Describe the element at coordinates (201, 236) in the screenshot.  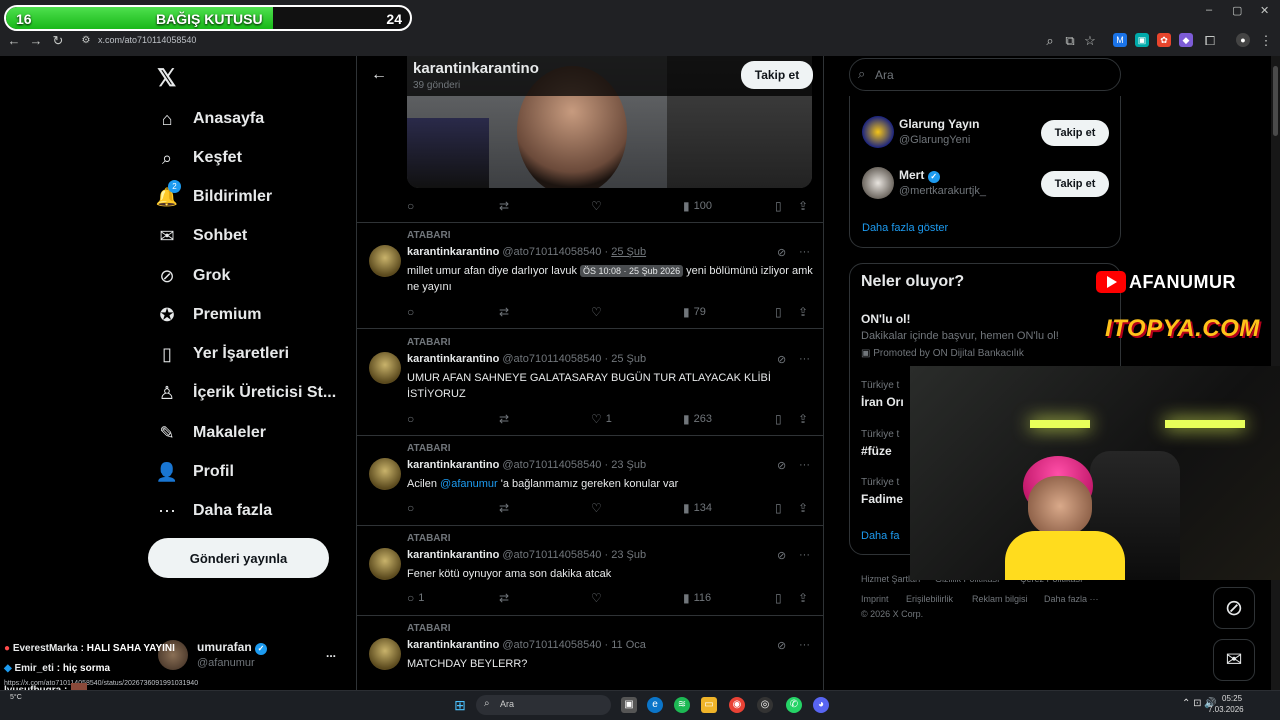
I see `nav-item-mail: ✉ Sohbet` at that location.